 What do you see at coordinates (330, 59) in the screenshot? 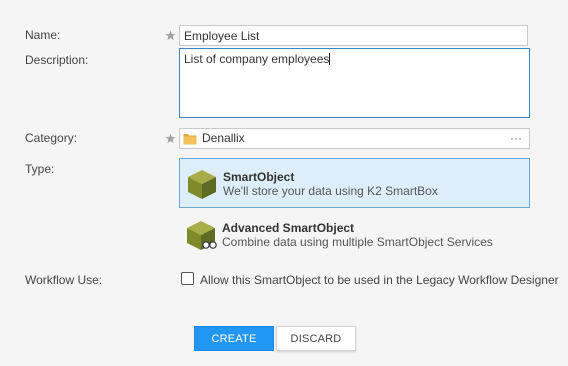
I see `text-caret` at bounding box center [330, 59].